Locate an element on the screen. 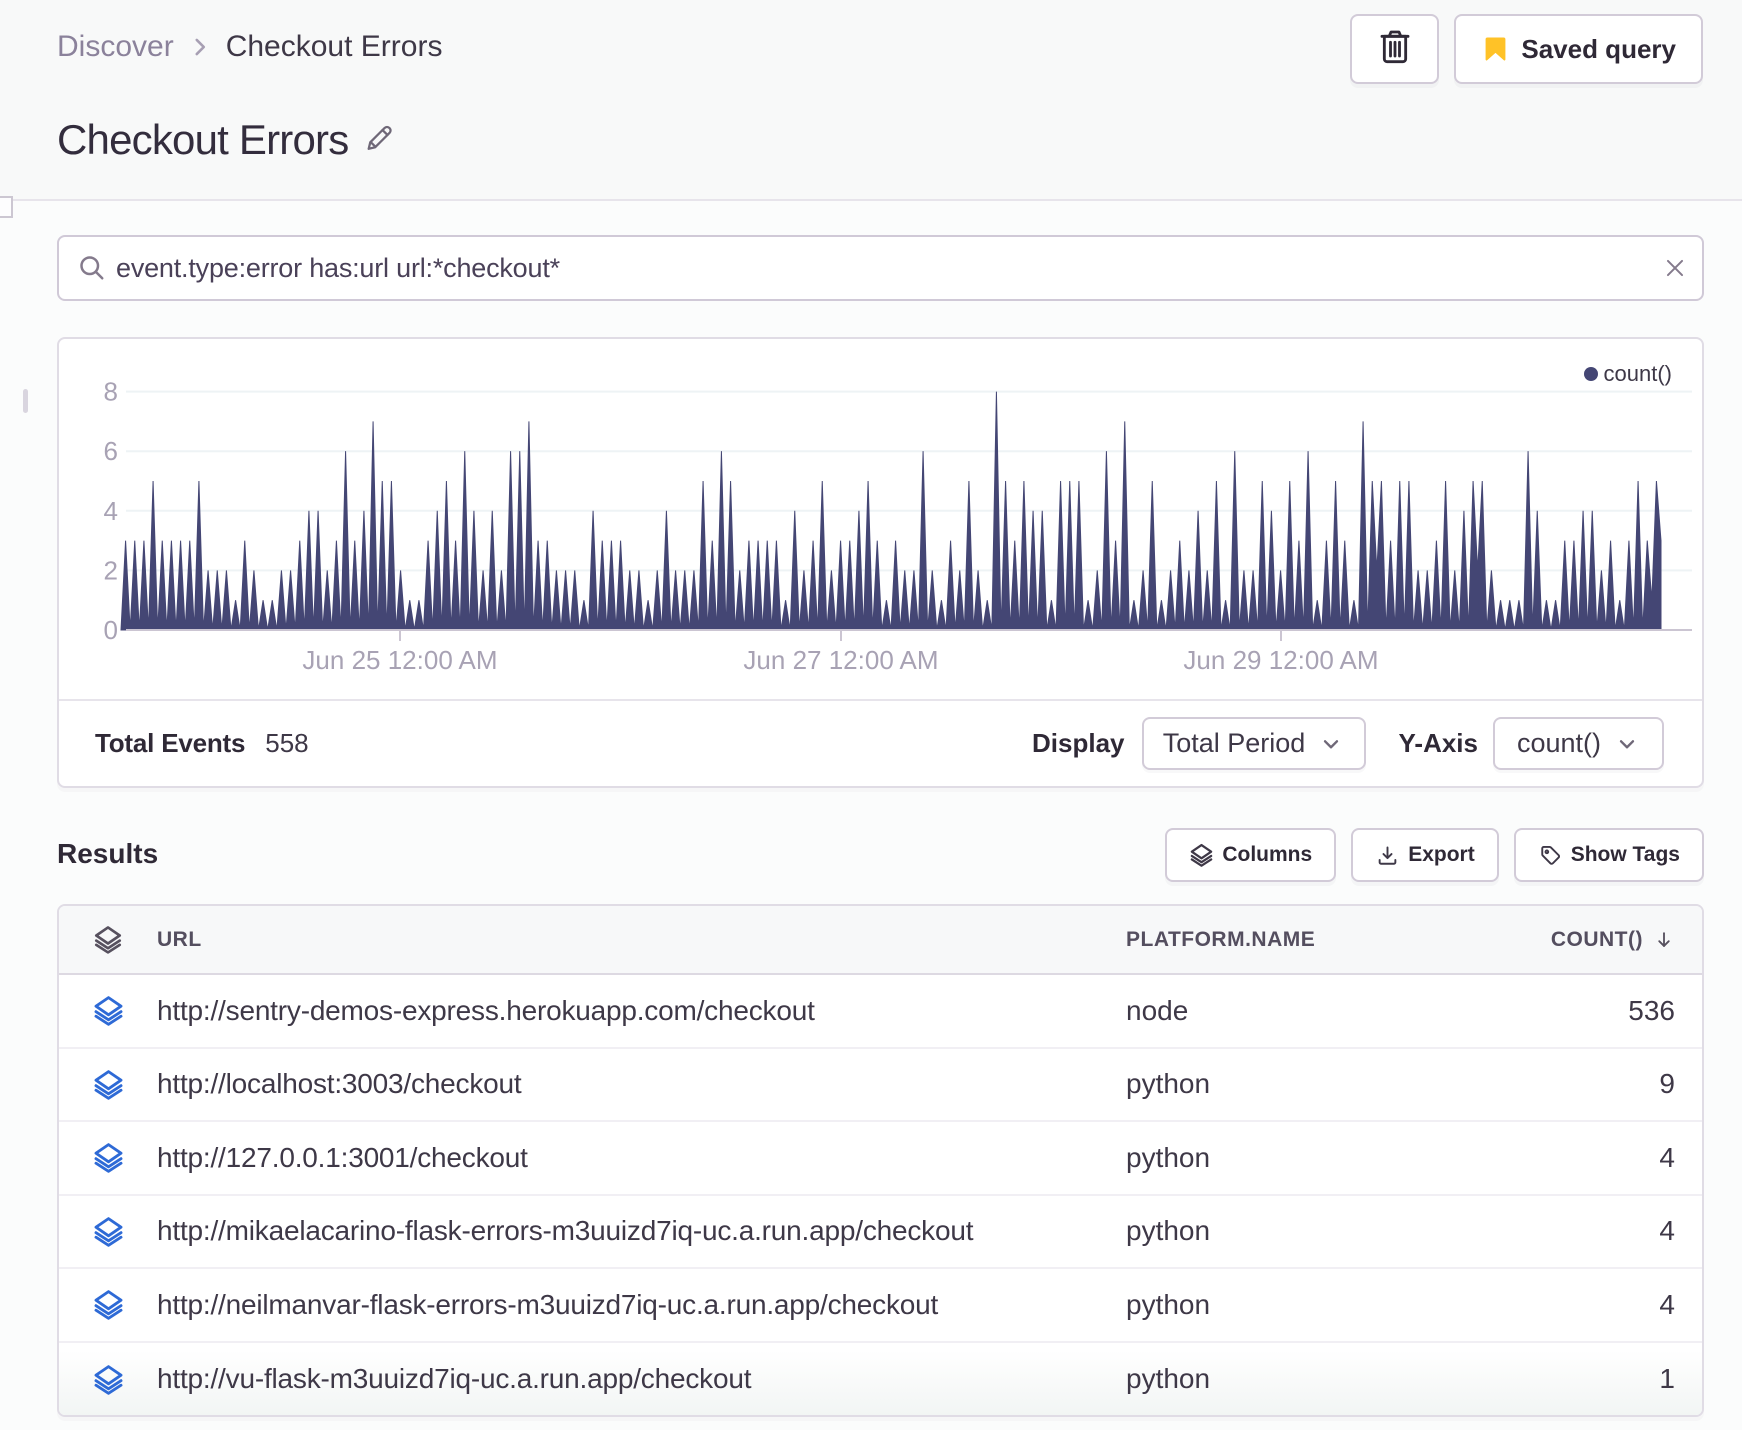  chevron-right-icon is located at coordinates (200, 47).